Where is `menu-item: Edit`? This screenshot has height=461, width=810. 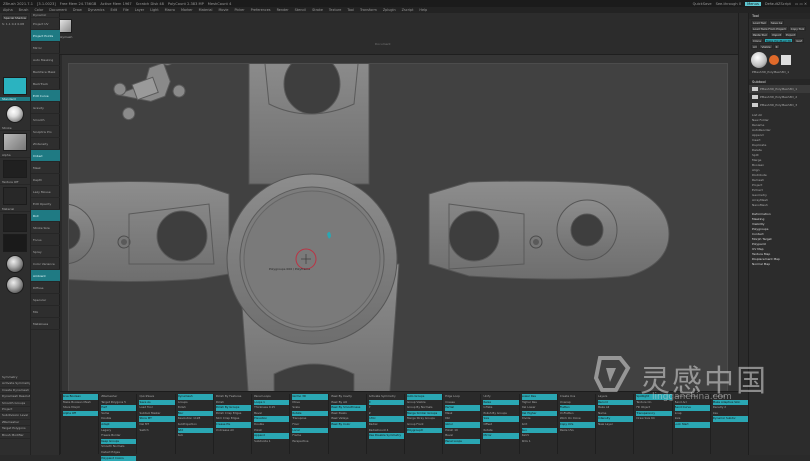
menu-item: Edit is located at coordinates (113, 10).